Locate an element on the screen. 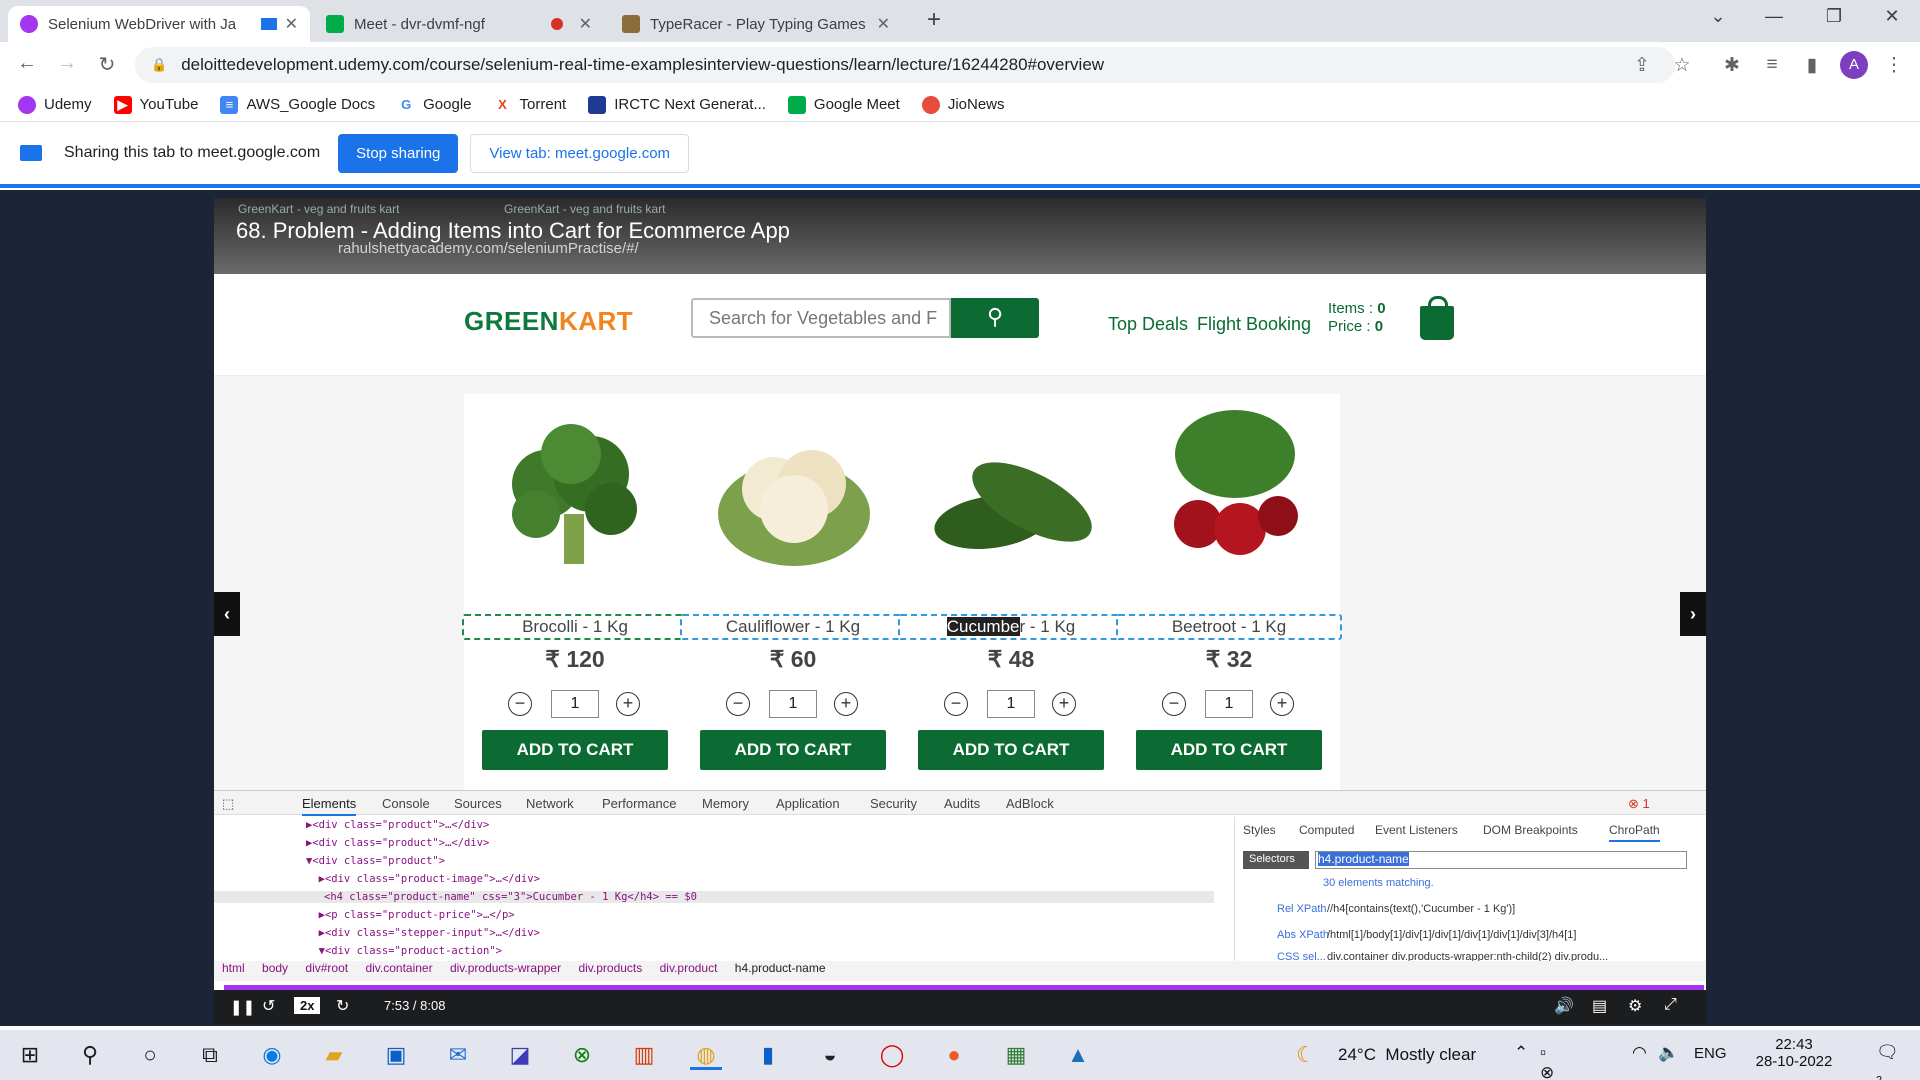  dom-node: ▶<p class="product-price">…</p> is located at coordinates (410, 915).